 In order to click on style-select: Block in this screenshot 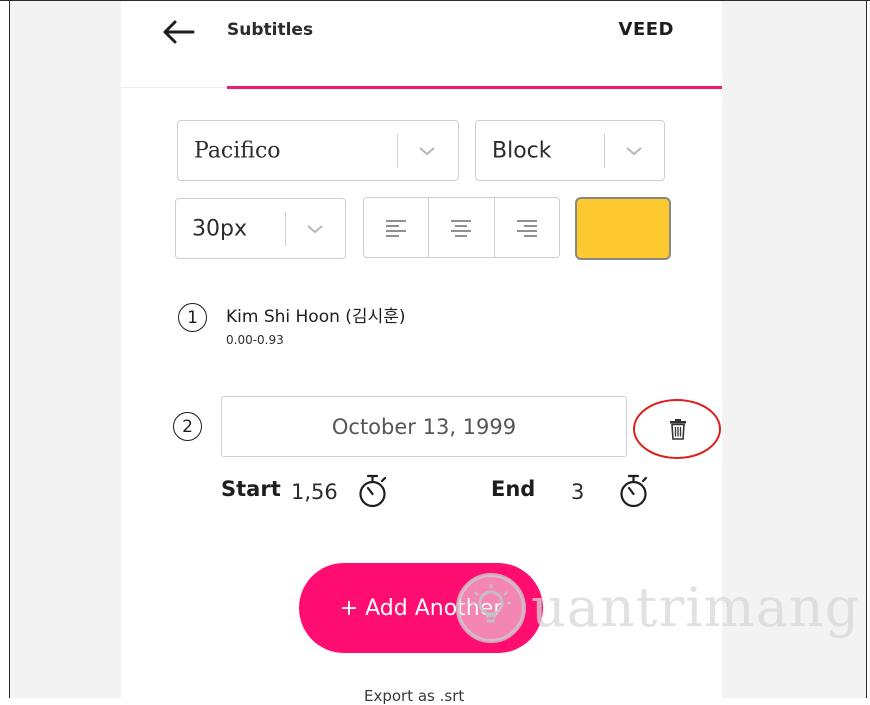, I will do `click(570, 150)`.